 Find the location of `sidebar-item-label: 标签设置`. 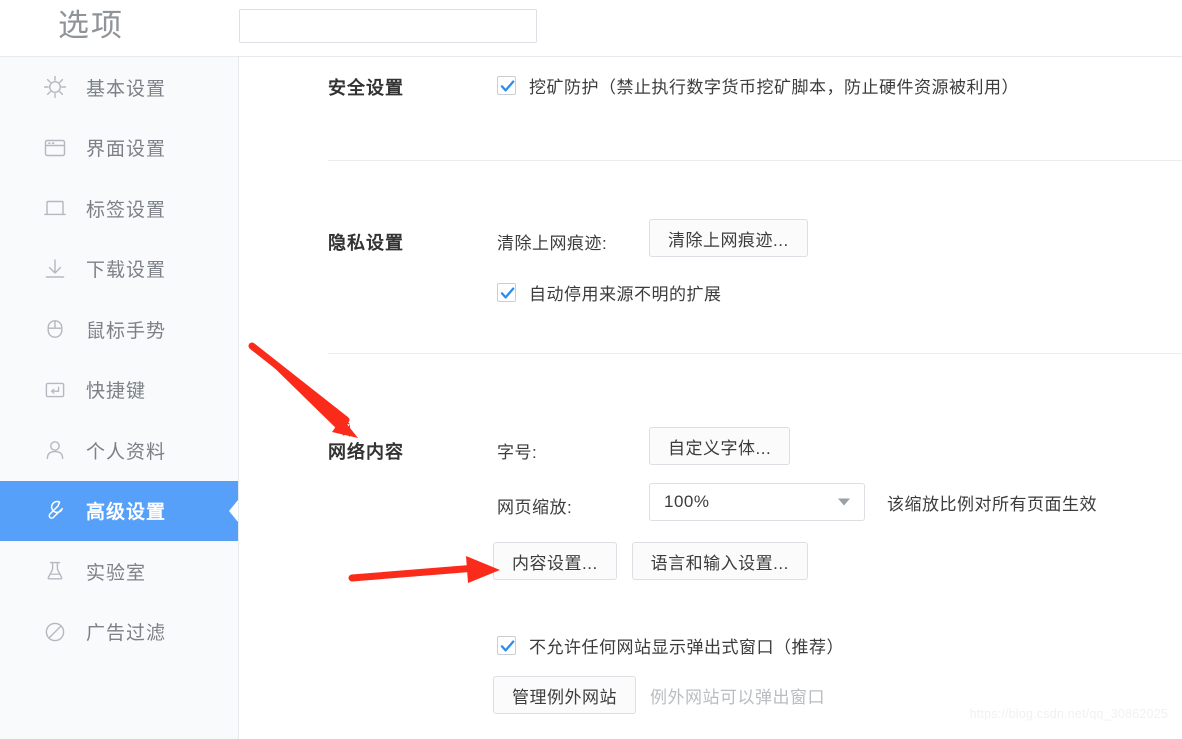

sidebar-item-label: 标签设置 is located at coordinates (126, 210).